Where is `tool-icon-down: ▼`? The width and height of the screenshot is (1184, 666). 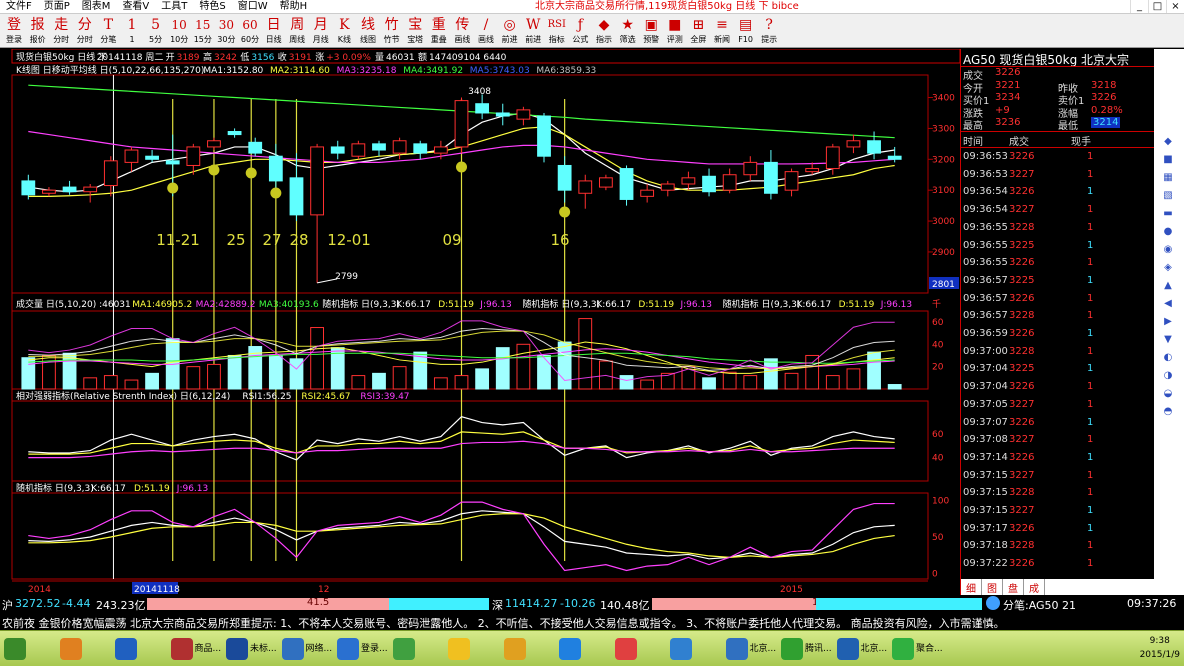
tool-icon-down: ▼ is located at coordinates (1168, 340).